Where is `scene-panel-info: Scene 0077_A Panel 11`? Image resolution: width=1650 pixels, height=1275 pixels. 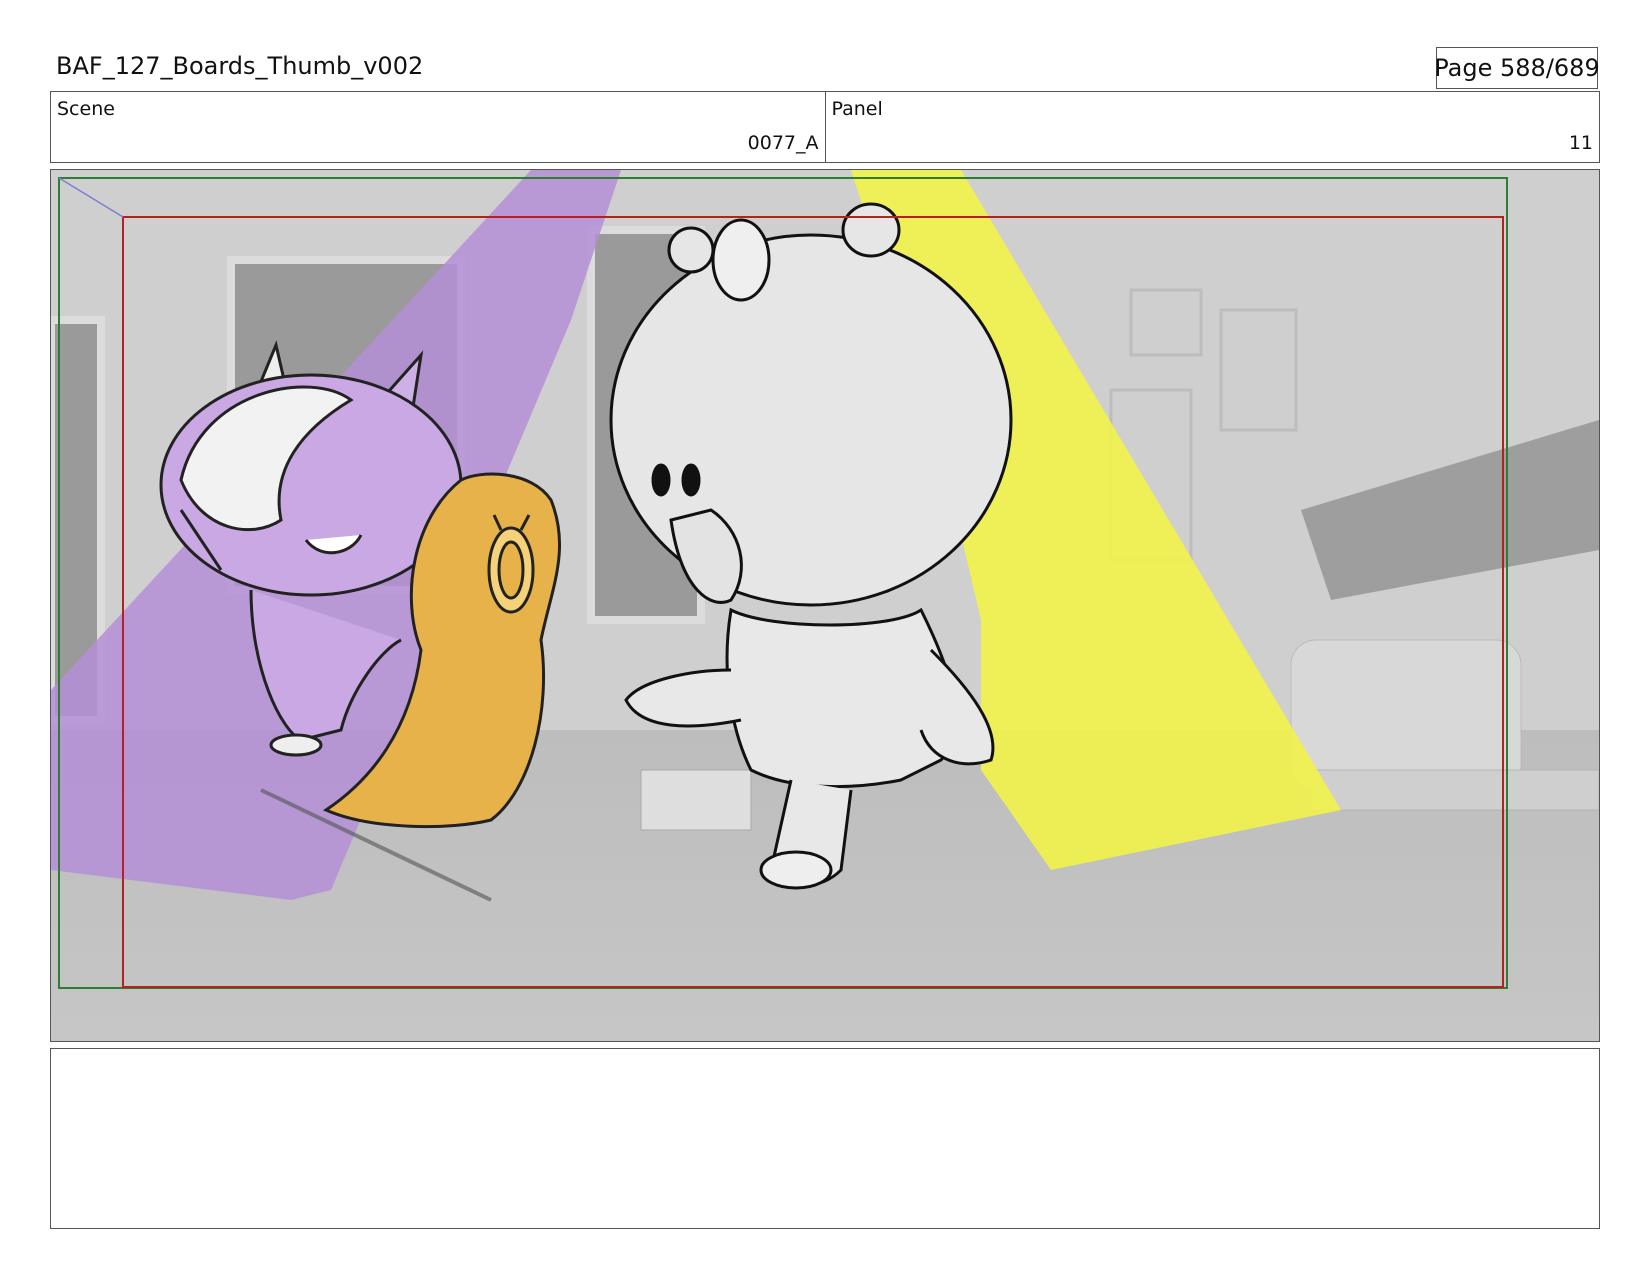
scene-panel-info: Scene 0077_A Panel 11 is located at coordinates (825, 127).